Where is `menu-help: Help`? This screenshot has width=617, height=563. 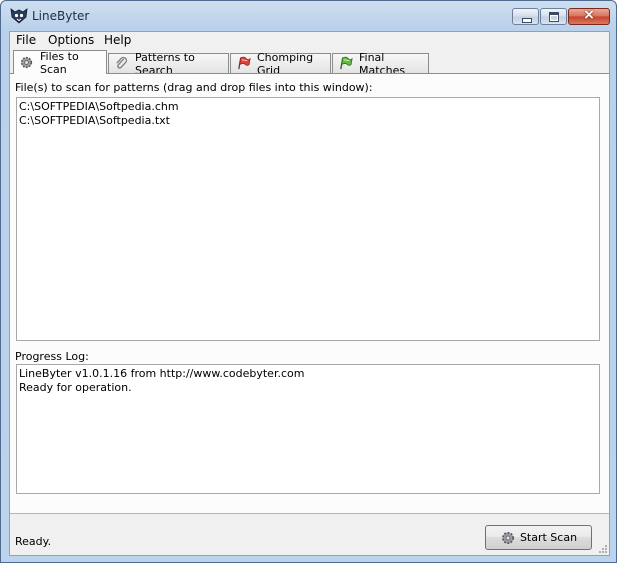
menu-help: Help is located at coordinates (117, 40).